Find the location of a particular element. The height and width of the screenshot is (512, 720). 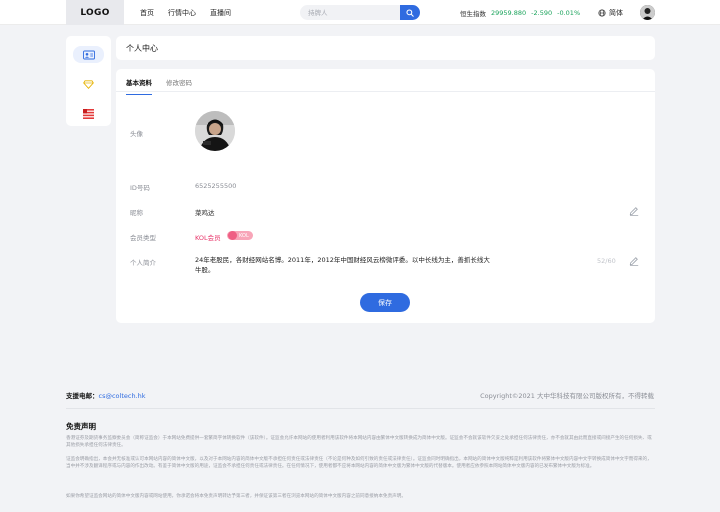

kol-badge-label: KOL is located at coordinates (244, 235).